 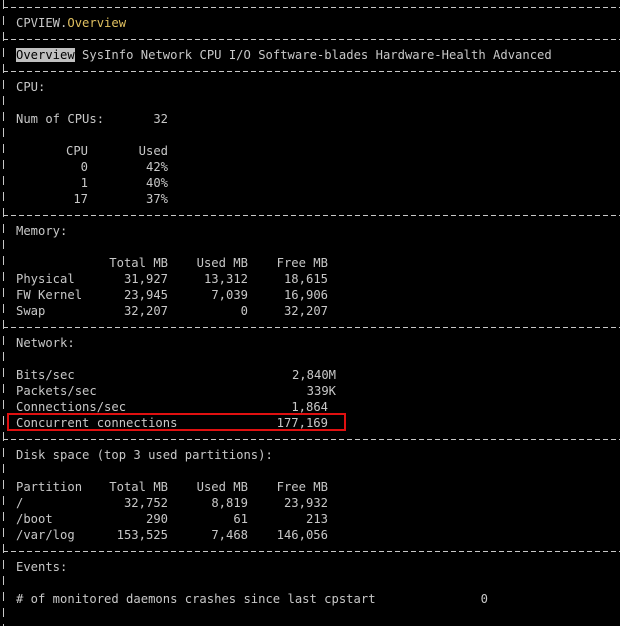 What do you see at coordinates (20, 503) in the screenshot?
I see `partition-name: /` at bounding box center [20, 503].